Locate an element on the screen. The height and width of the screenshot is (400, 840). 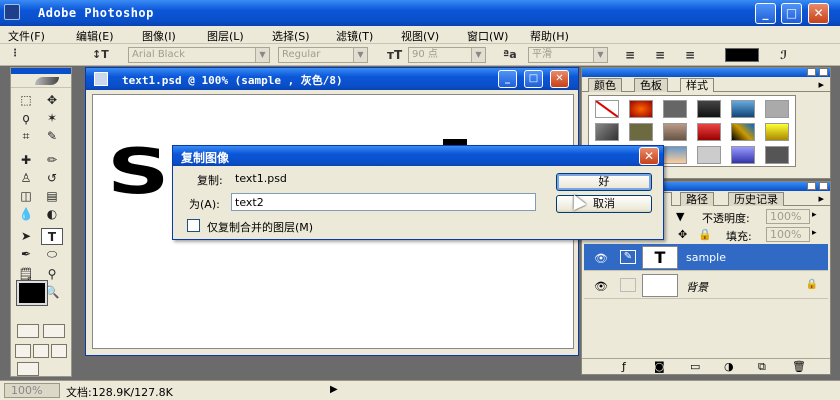
align-left-icon: ≡ is located at coordinates (630, 55).